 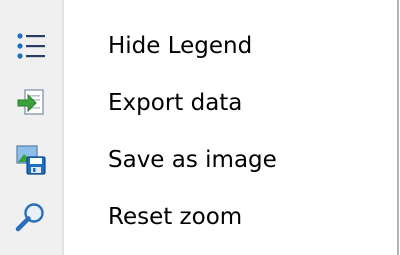 What do you see at coordinates (192, 160) in the screenshot?
I see `menu-item-label: Save as image` at bounding box center [192, 160].